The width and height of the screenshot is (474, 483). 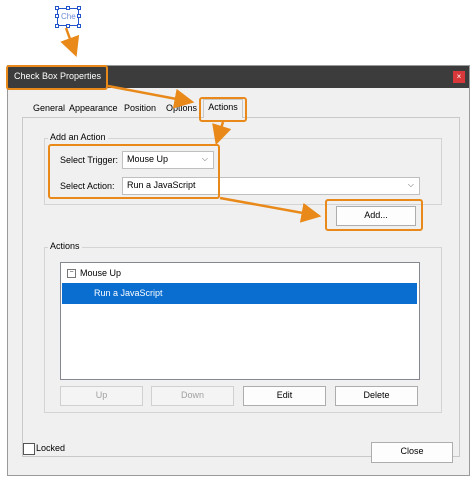 I want to click on tab-appearance: Appearance, so click(x=93, y=109).